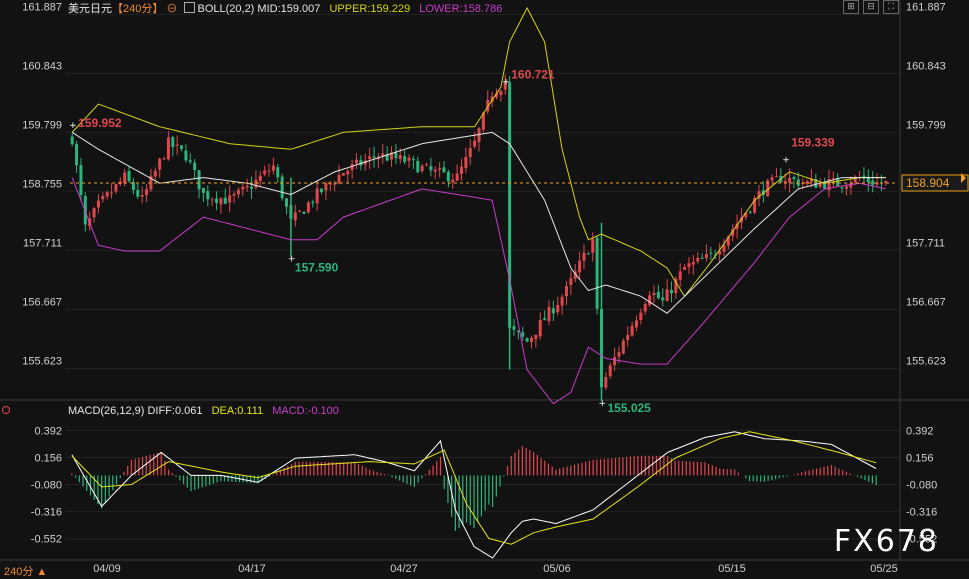 This screenshot has height=579, width=969. What do you see at coordinates (46, 486) in the screenshot?
I see `macd-tick-label-left: -0.080` at bounding box center [46, 486].